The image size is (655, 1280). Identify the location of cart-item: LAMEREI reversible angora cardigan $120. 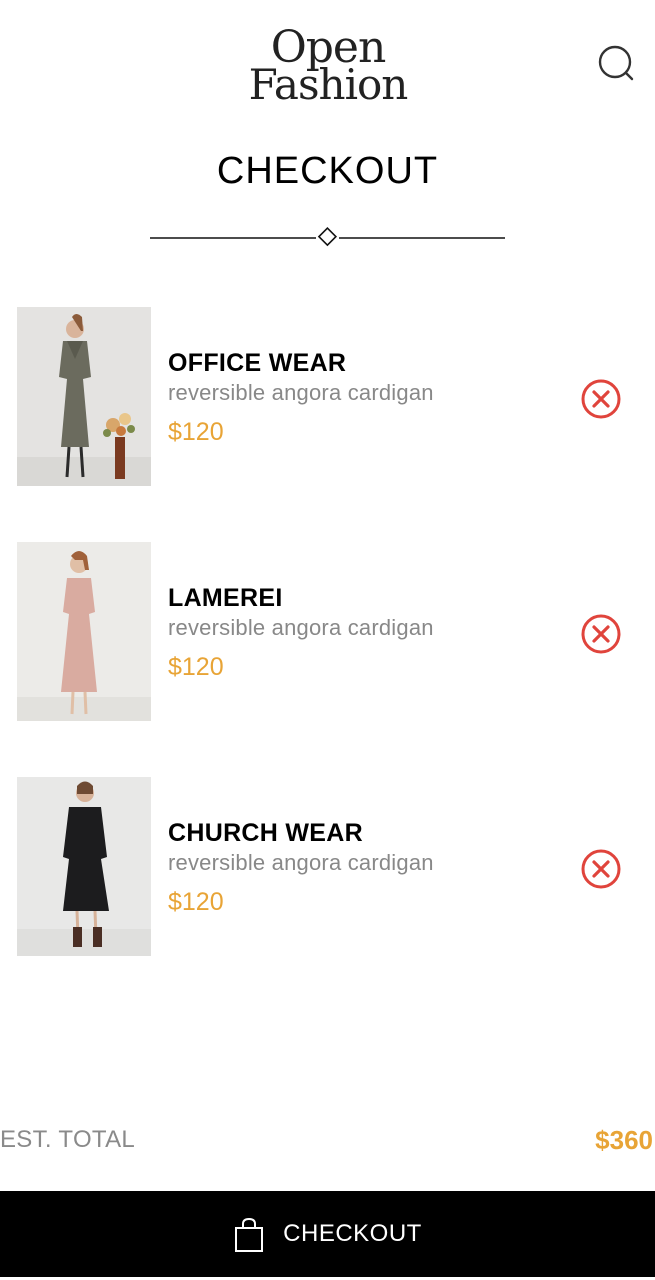
(327, 632).